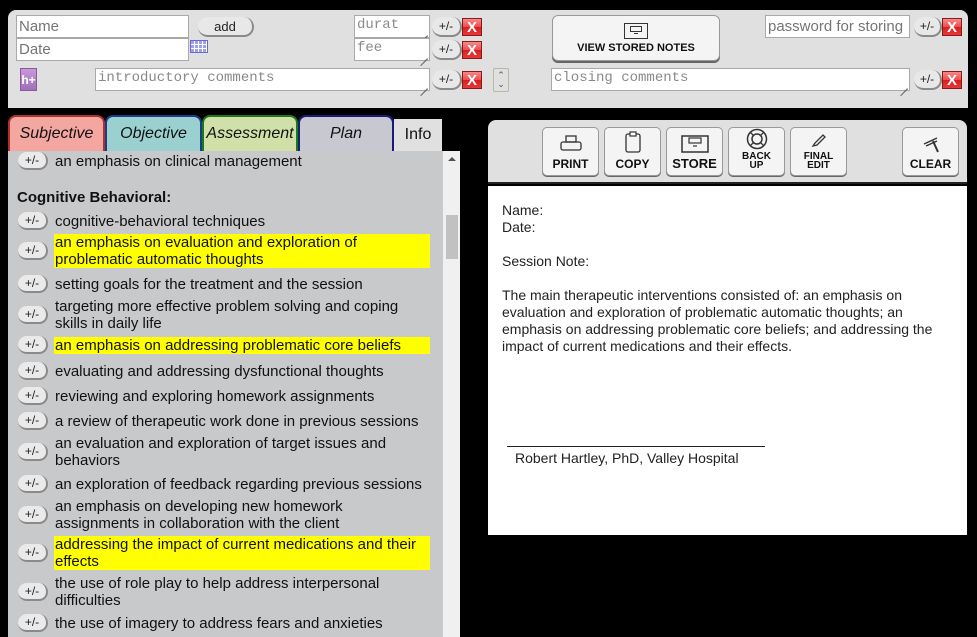  I want to click on reorder-stepper: ⌃ ⌄, so click(501, 80).